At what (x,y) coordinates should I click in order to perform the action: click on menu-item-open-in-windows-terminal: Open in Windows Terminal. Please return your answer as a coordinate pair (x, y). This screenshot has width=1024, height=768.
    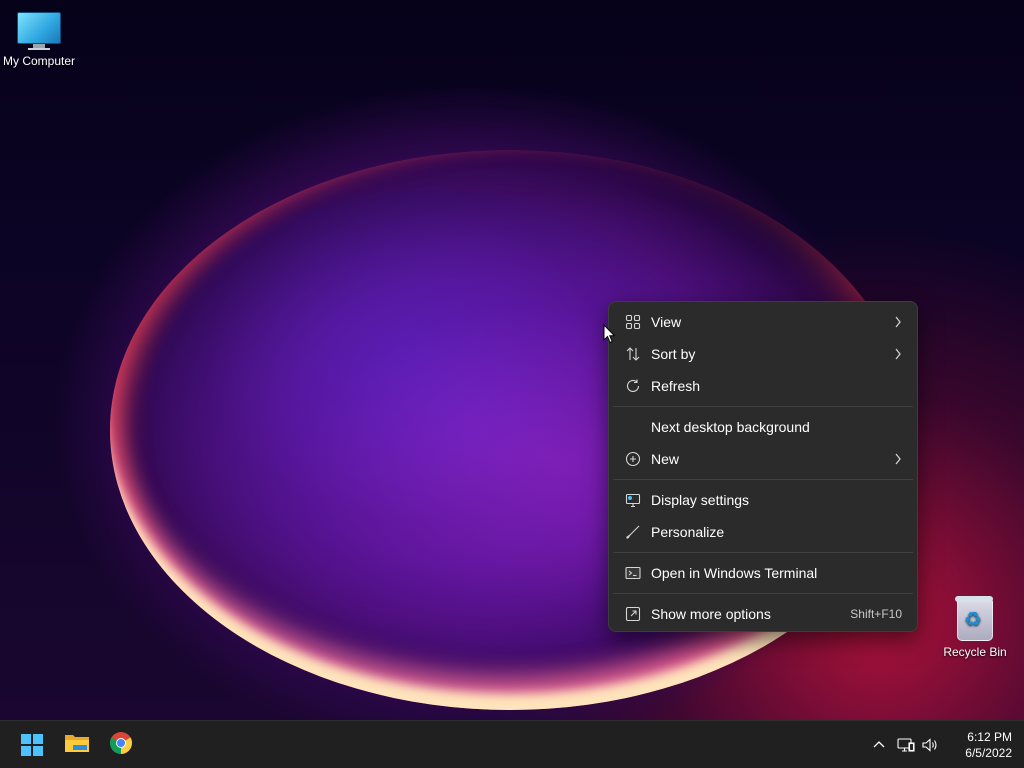
    Looking at the image, I should click on (763, 573).